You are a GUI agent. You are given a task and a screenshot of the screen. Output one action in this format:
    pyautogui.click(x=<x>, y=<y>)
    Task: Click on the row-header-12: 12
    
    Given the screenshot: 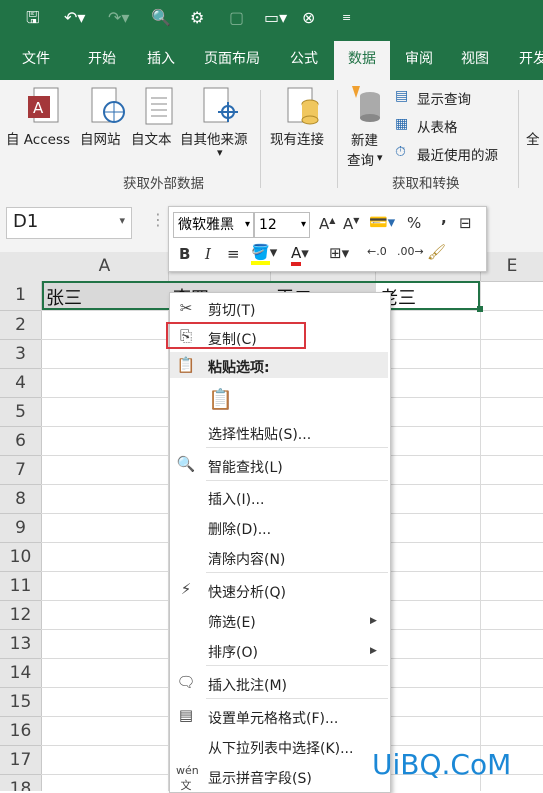 What is the action you would take?
    pyautogui.click(x=21, y=615)
    